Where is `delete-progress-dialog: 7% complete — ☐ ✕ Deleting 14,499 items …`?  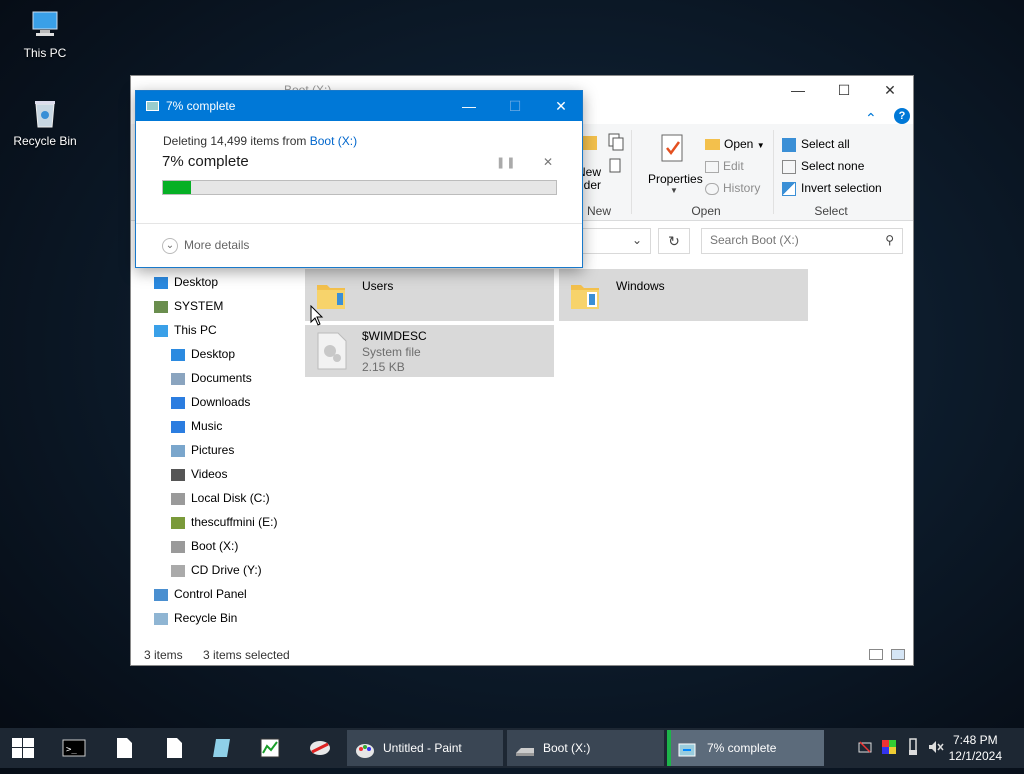 delete-progress-dialog: 7% complete — ☐ ✕ Deleting 14,499 items … is located at coordinates (359, 179).